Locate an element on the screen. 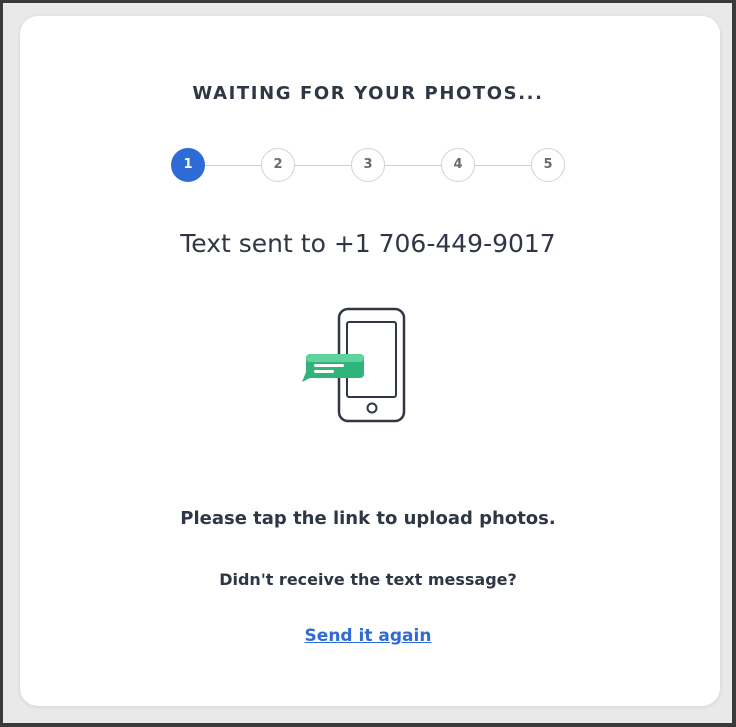  message-bubble-icon is located at coordinates (333, 368).